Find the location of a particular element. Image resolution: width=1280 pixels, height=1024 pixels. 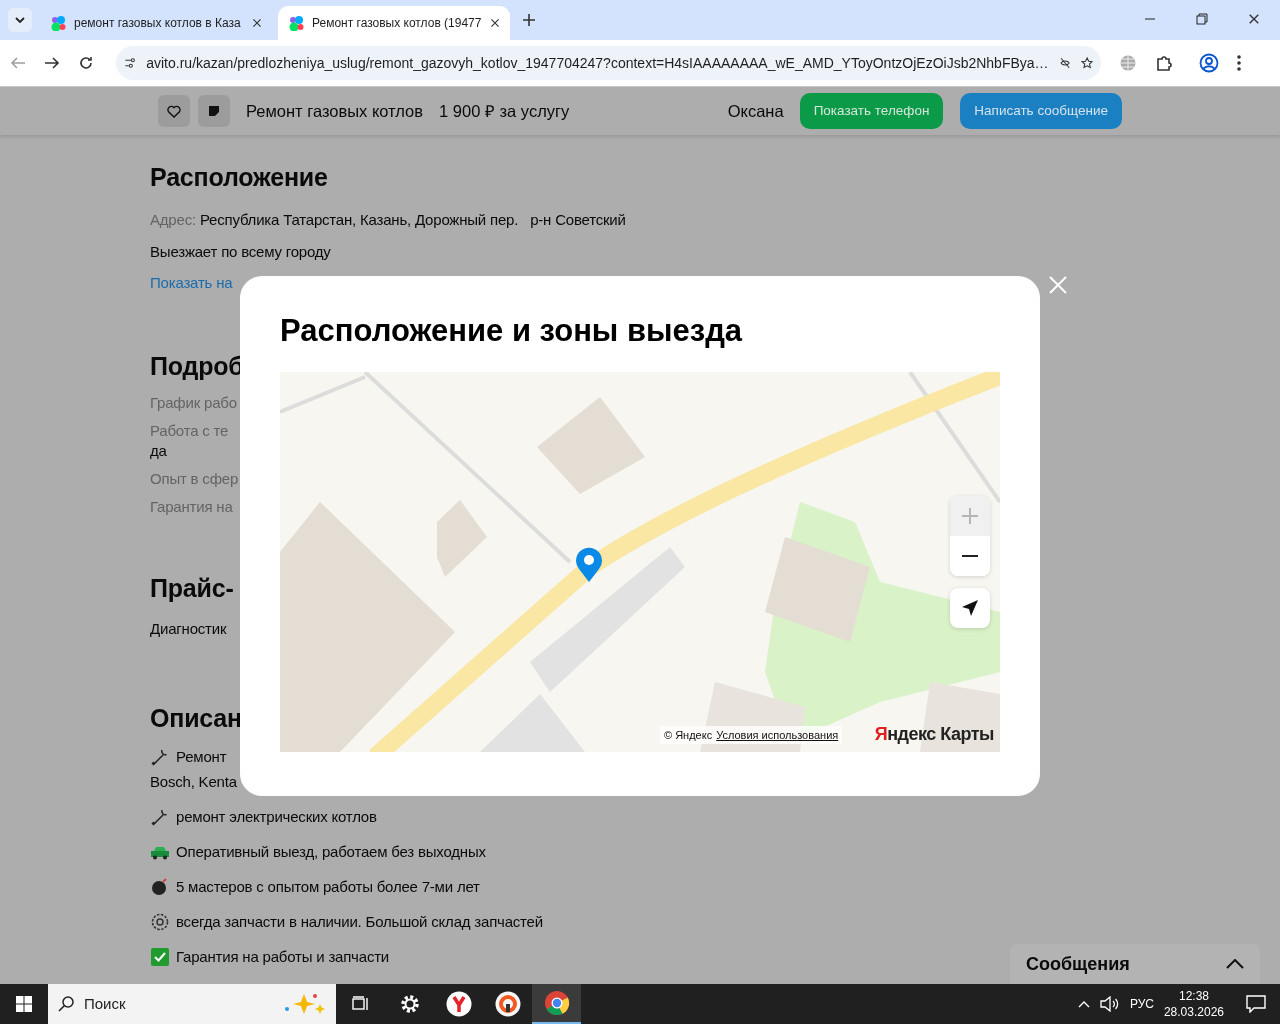

detail-label: Работа с те is located at coordinates (189, 430).